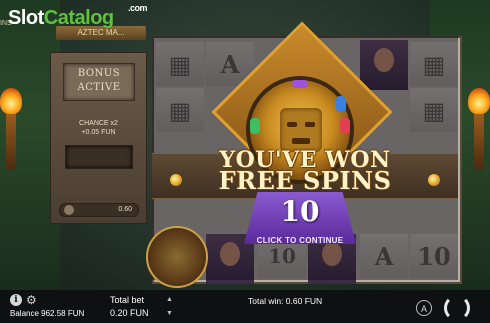 Image resolution: width=490 pixels, height=323 pixels. What do you see at coordinates (169, 299) in the screenshot?
I see `bet-increase-icon: ▲` at bounding box center [169, 299].